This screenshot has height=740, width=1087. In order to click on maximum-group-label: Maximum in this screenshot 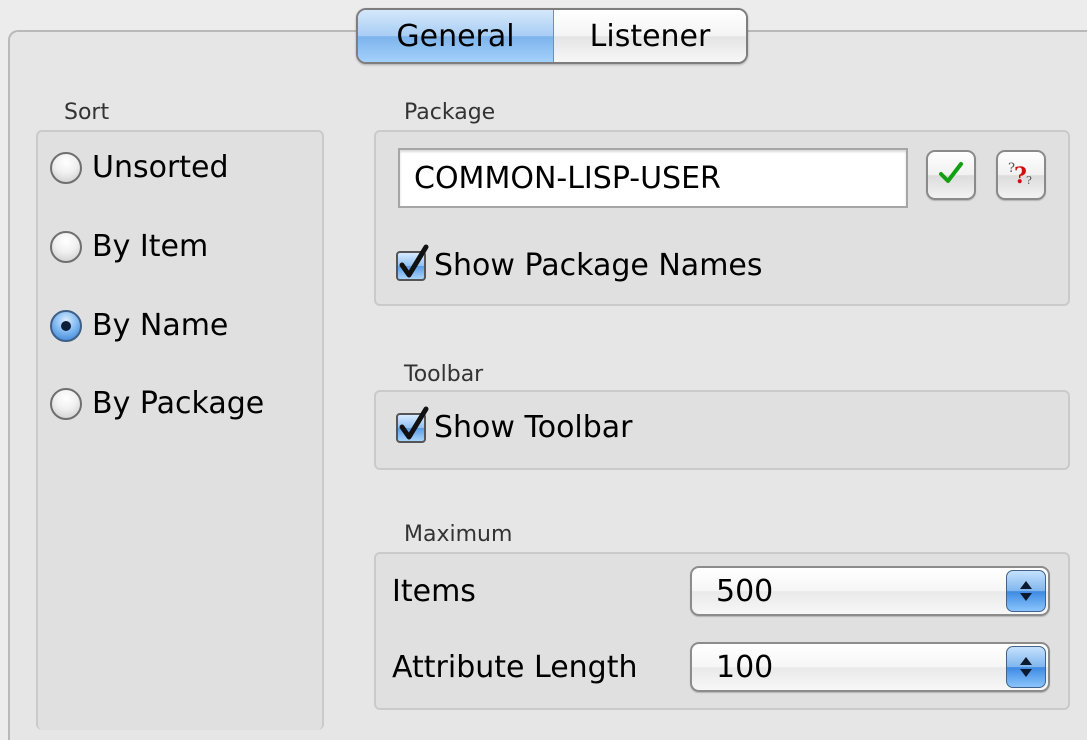, I will do `click(458, 534)`.